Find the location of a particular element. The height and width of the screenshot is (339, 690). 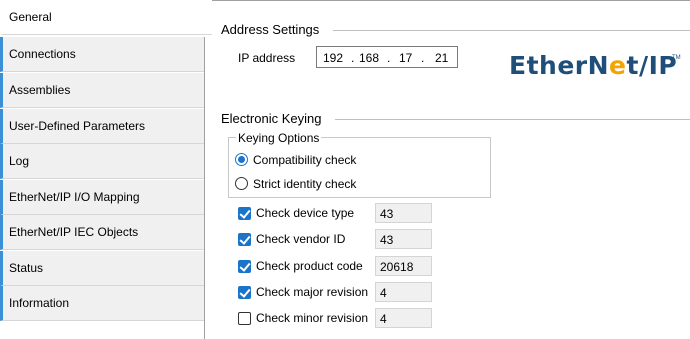

electronic-keying-title: Electronic Keying is located at coordinates (271, 118).